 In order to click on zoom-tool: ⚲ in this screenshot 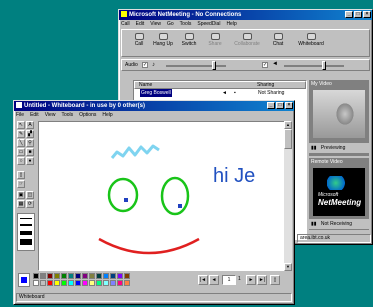, I will do `click(30, 143)`.